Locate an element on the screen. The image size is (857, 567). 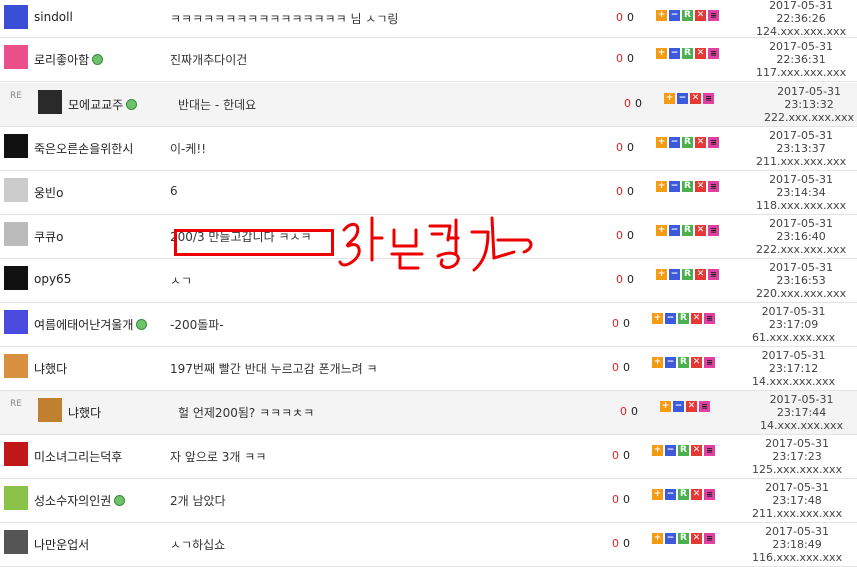
nickname-text: 죽은오른손을위한시 is located at coordinates (83, 148).